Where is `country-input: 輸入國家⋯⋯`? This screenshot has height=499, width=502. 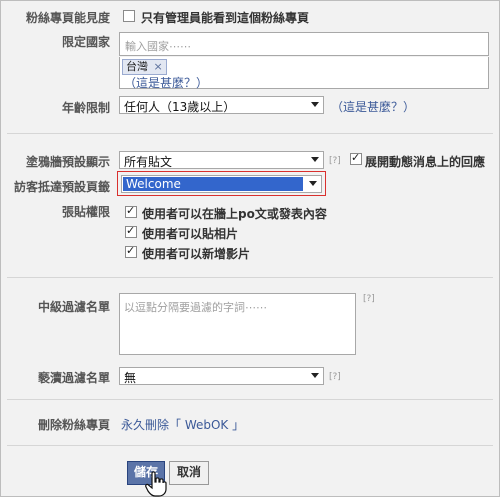 country-input: 輸入國家⋯⋯ is located at coordinates (304, 44).